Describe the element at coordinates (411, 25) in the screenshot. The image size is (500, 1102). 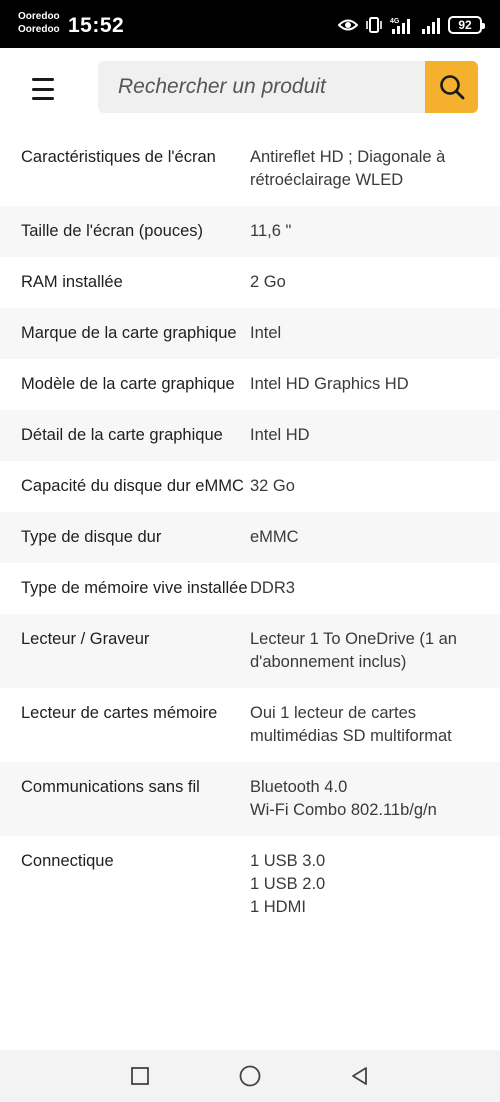
I see `status-icons: 4G 92` at that location.